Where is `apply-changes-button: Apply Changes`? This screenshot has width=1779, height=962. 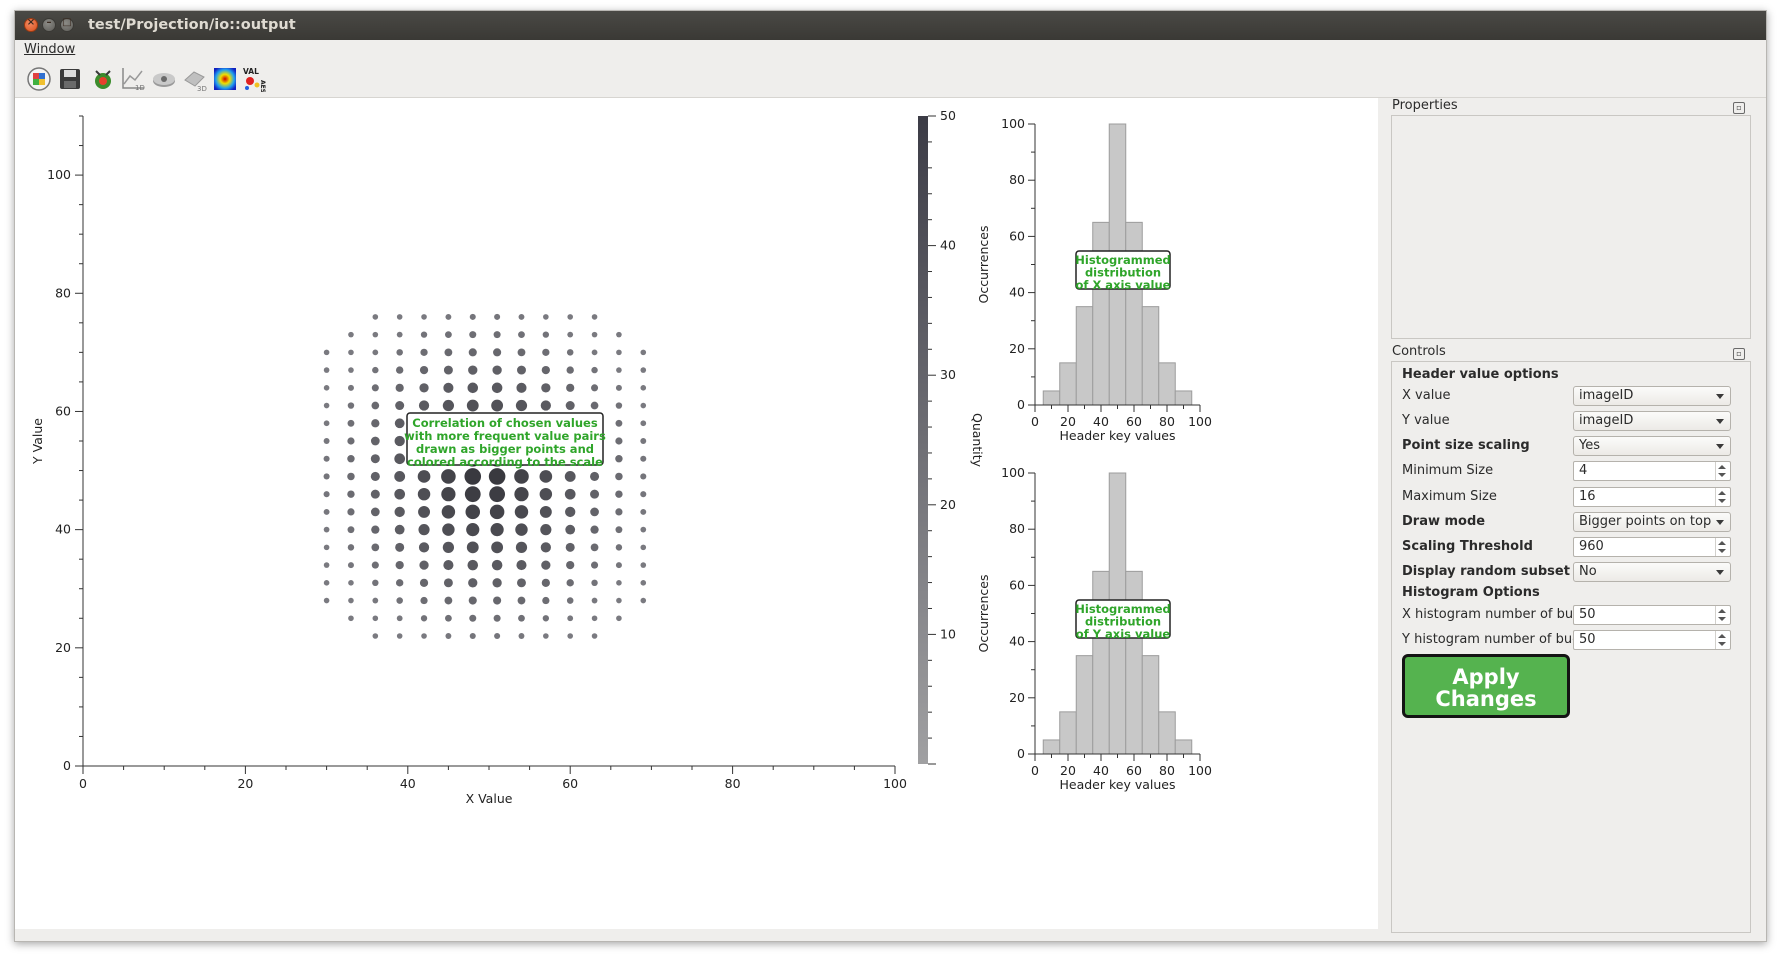 apply-changes-button: Apply Changes is located at coordinates (1486, 686).